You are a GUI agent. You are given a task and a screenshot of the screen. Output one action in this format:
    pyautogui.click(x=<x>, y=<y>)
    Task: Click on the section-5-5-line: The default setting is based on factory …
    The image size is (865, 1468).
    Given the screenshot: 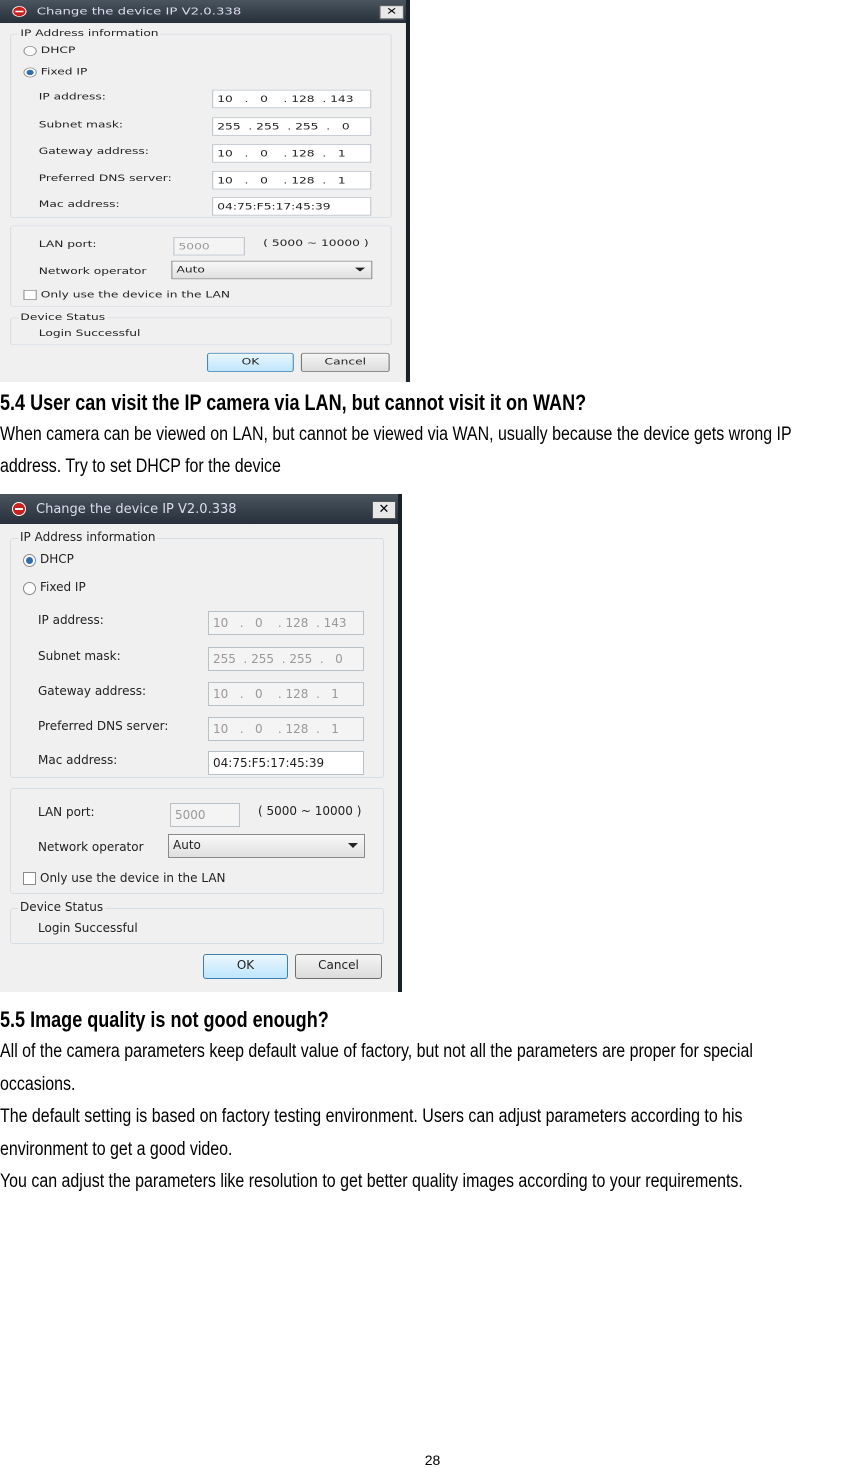 What is the action you would take?
    pyautogui.click(x=371, y=1116)
    